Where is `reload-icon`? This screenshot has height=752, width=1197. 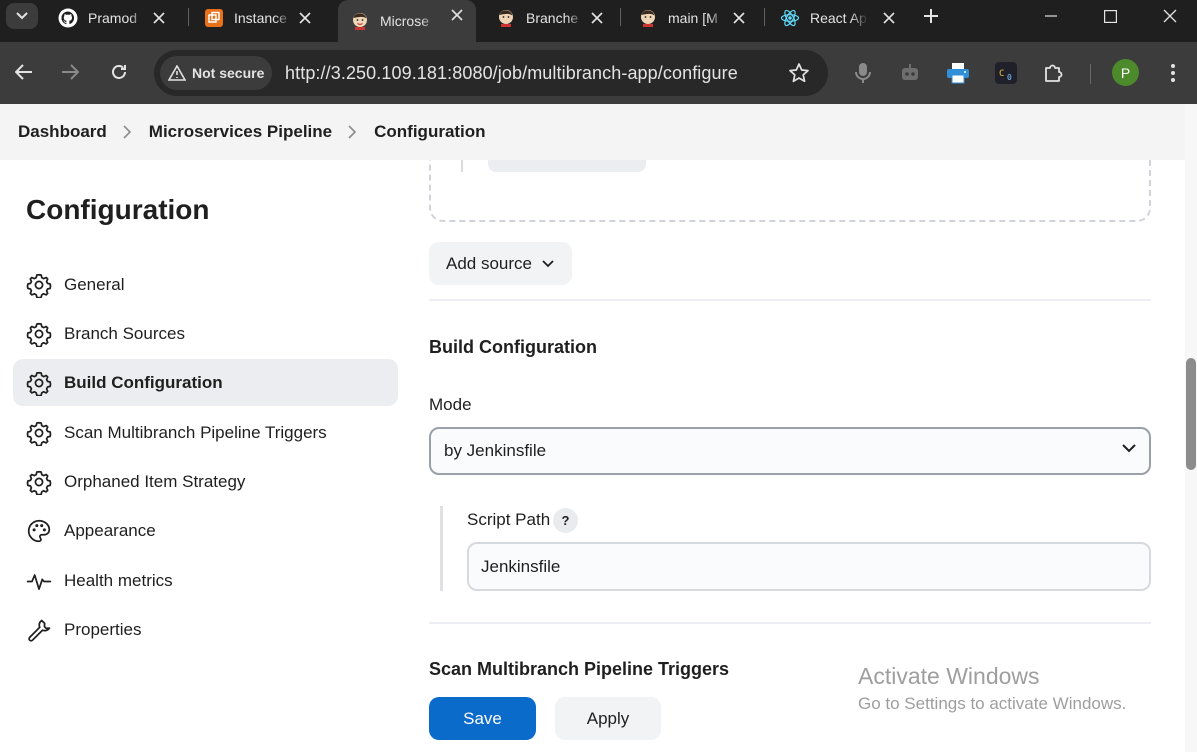
reload-icon is located at coordinates (119, 72).